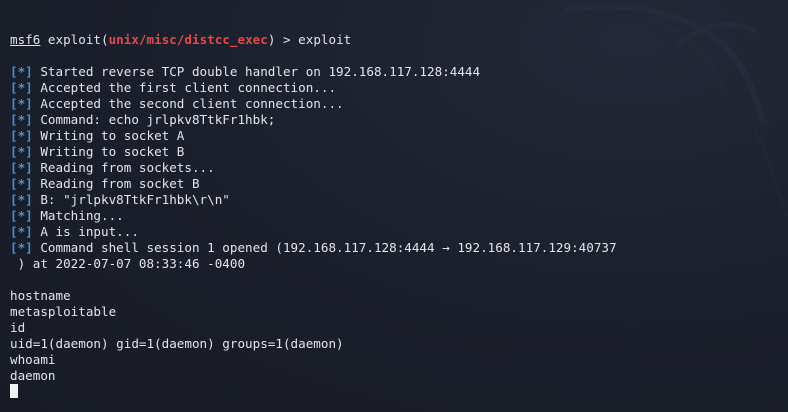 The width and height of the screenshot is (788, 412). What do you see at coordinates (395, 152) in the screenshot?
I see `status-line: [*] Writing to socket B` at bounding box center [395, 152].